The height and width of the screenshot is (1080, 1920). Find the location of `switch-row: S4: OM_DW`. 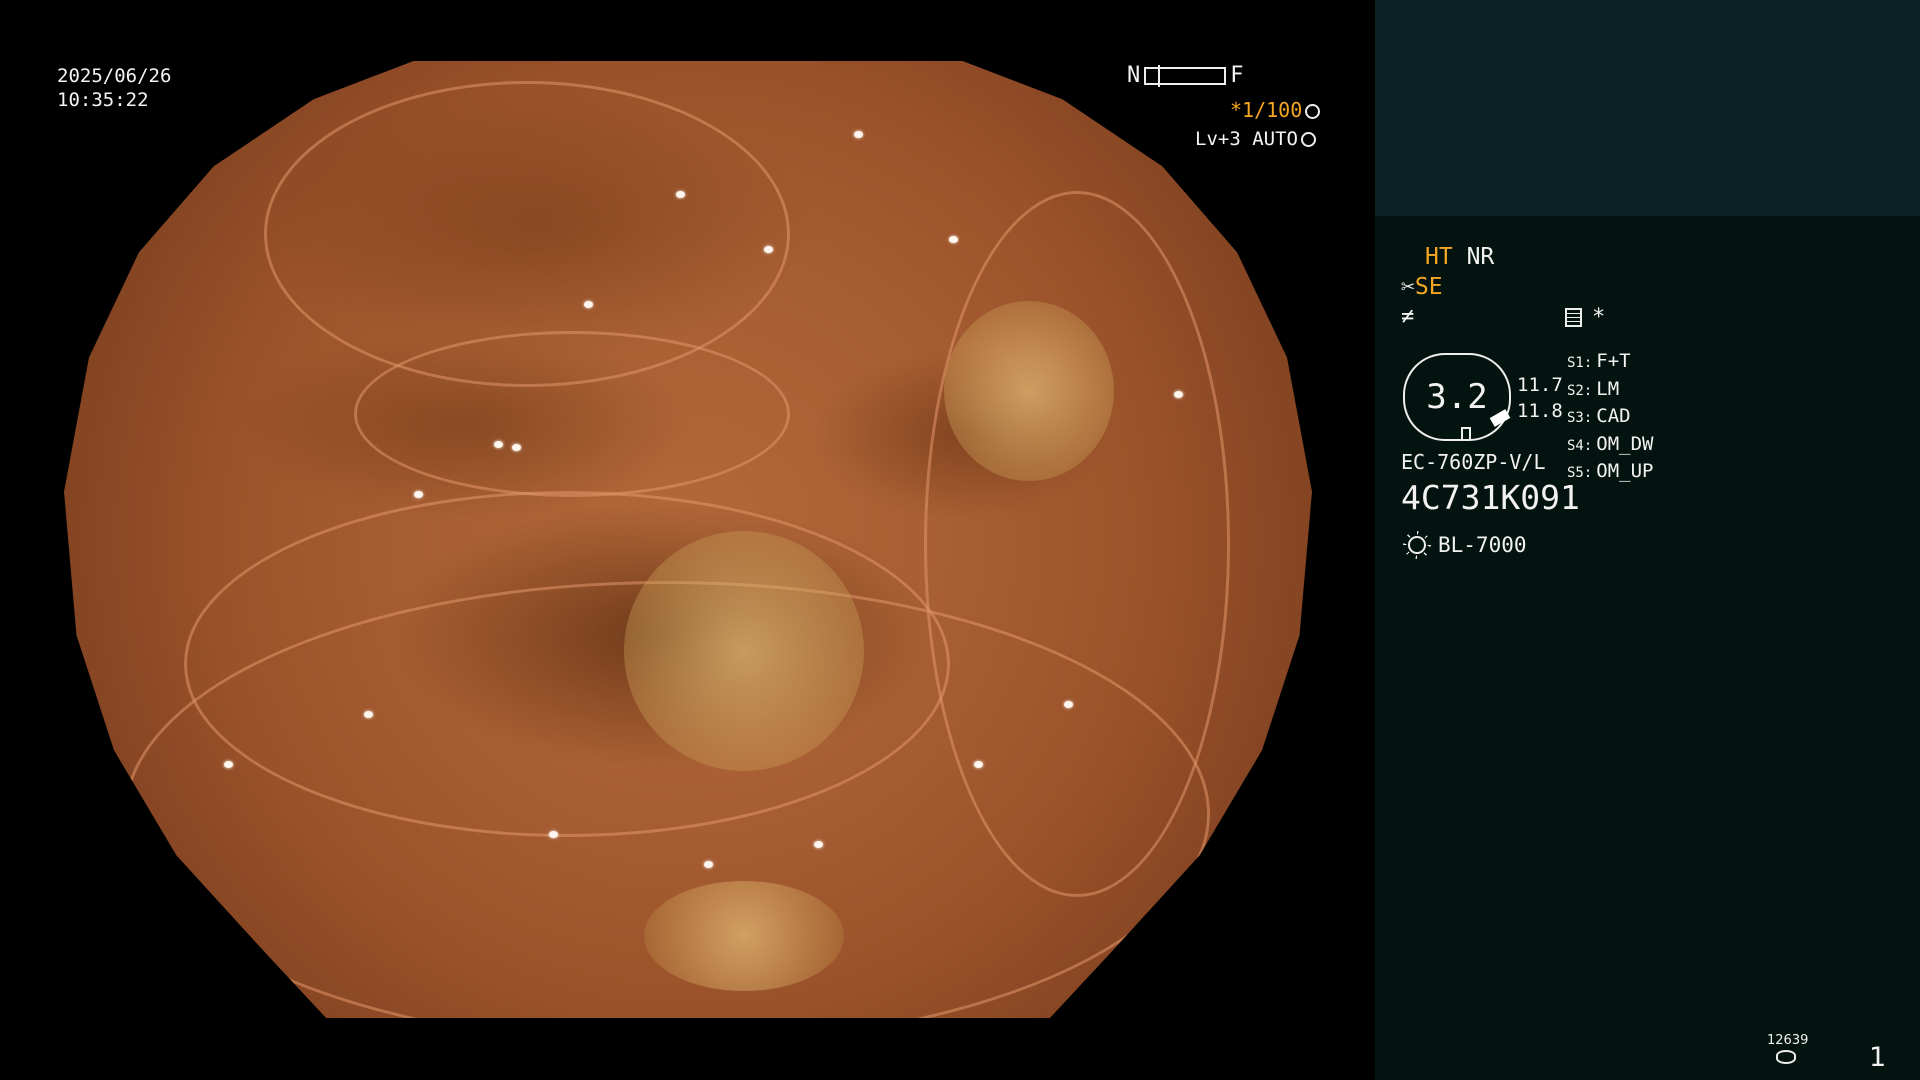

switch-row: S4: OM_DW is located at coordinates (1610, 446).